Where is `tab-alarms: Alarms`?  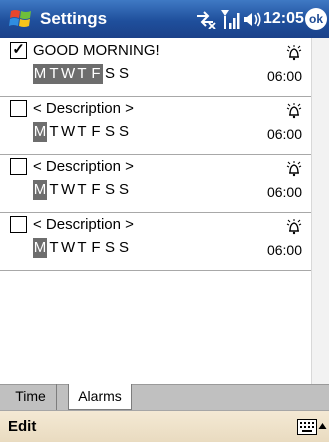
tab-alarms: Alarms is located at coordinates (100, 397).